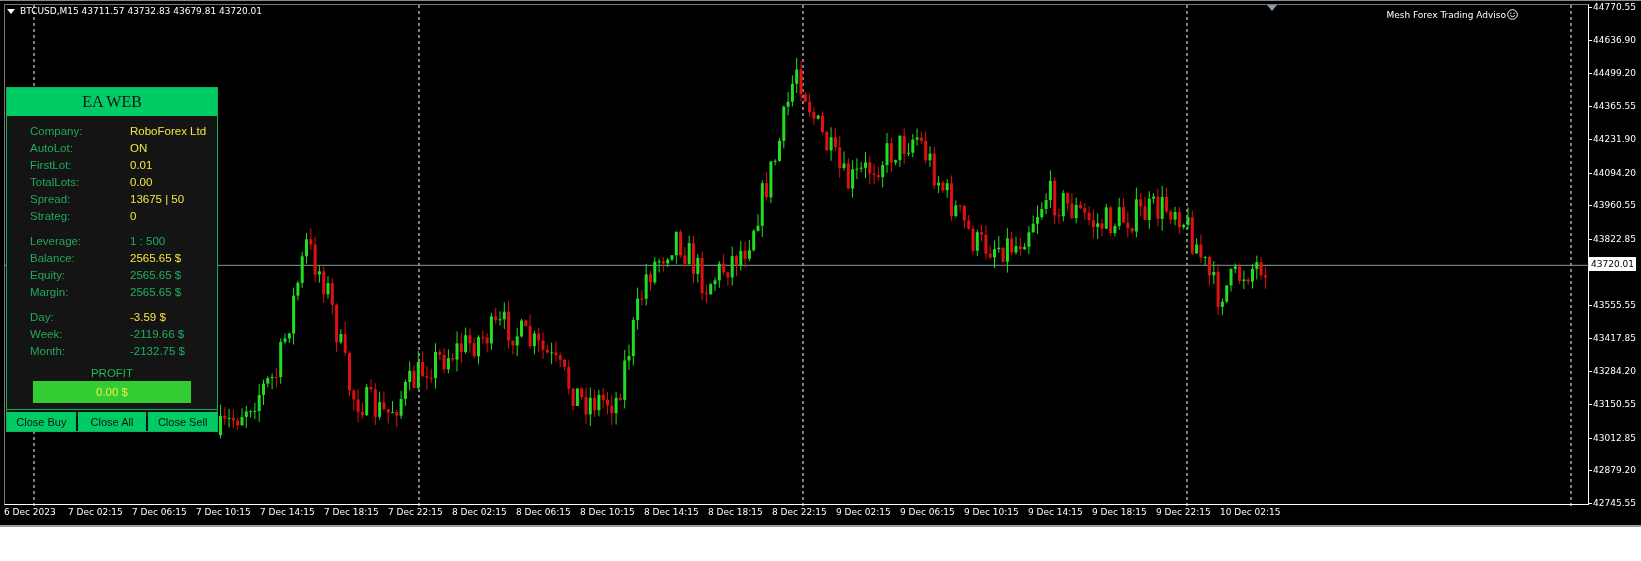  What do you see at coordinates (56, 130) in the screenshot?
I see `field-label: Company:` at bounding box center [56, 130].